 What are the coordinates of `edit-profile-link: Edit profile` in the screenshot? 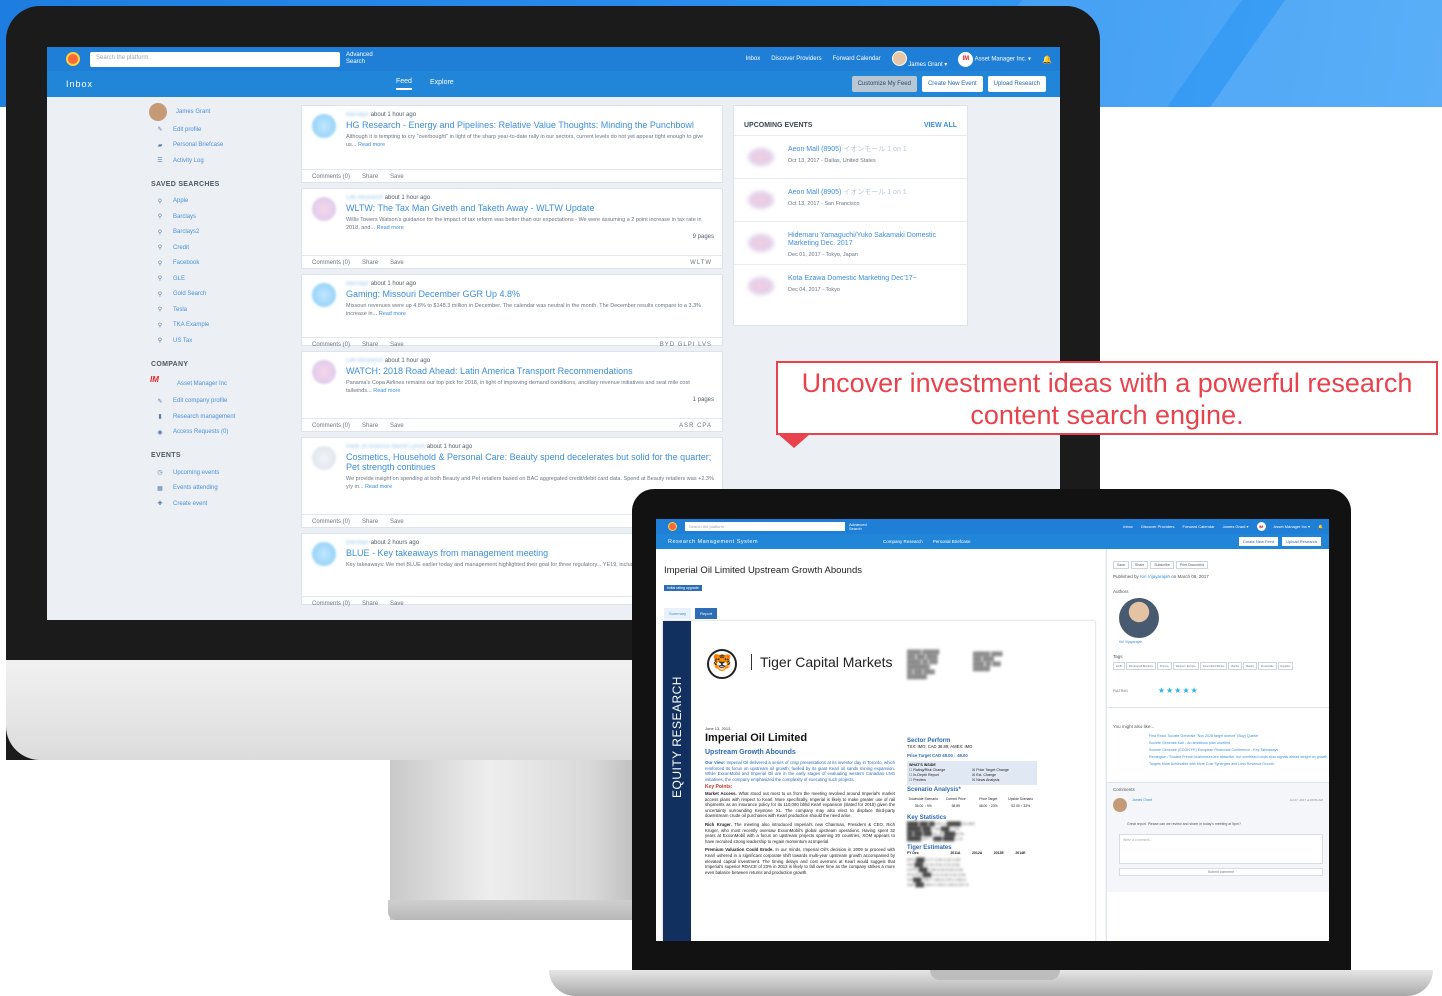 It's located at (187, 130).